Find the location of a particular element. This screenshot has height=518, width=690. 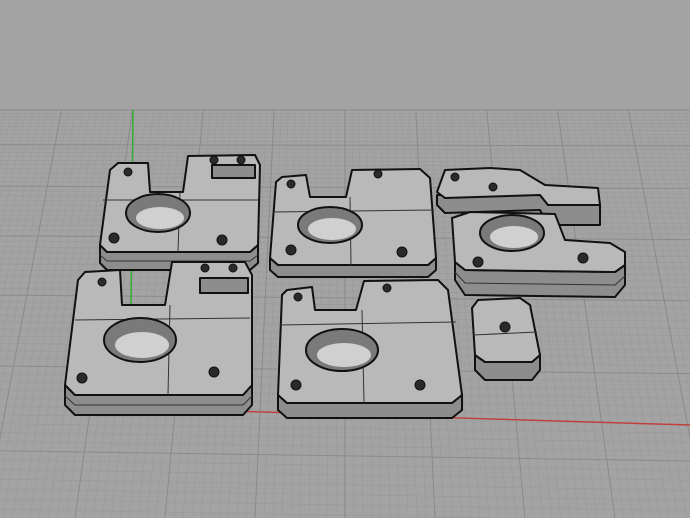

idler-arm is located at coordinates (531, 232).